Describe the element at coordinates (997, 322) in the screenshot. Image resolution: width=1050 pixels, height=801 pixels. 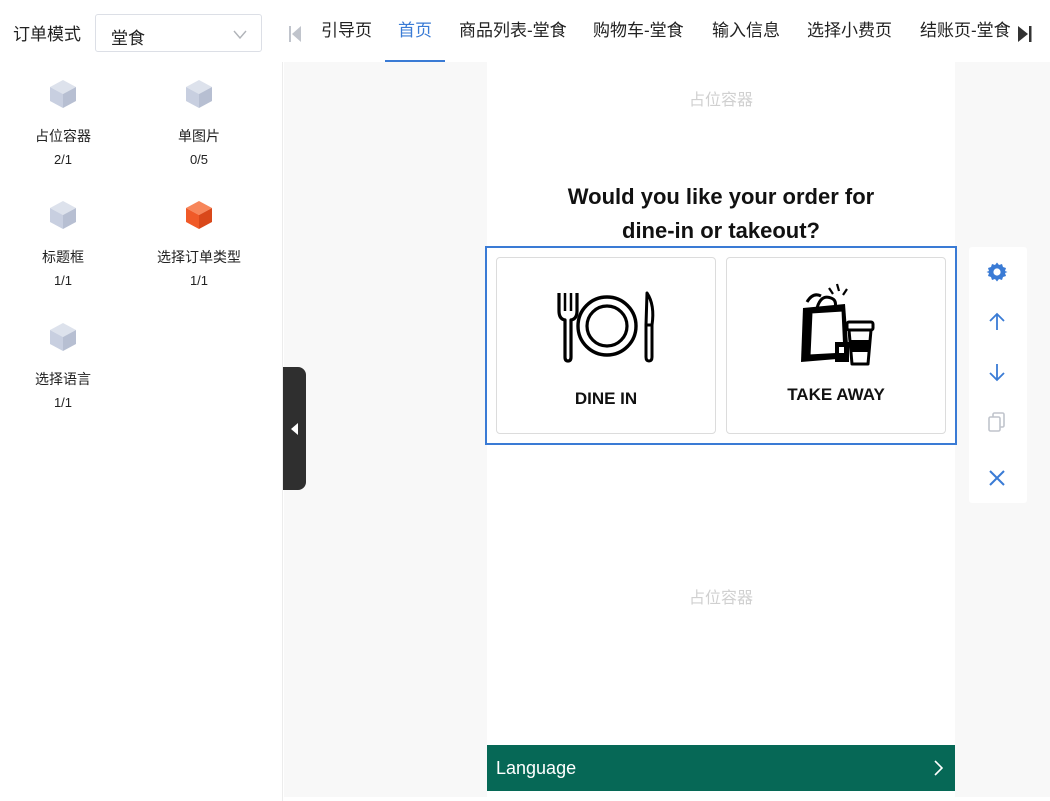
I see `arrow-up-icon` at that location.